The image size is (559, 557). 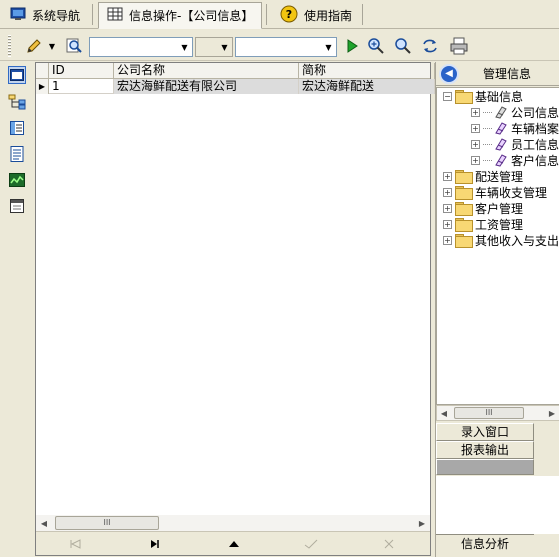 I want to click on tree-label: 基础信息, so click(x=499, y=96).